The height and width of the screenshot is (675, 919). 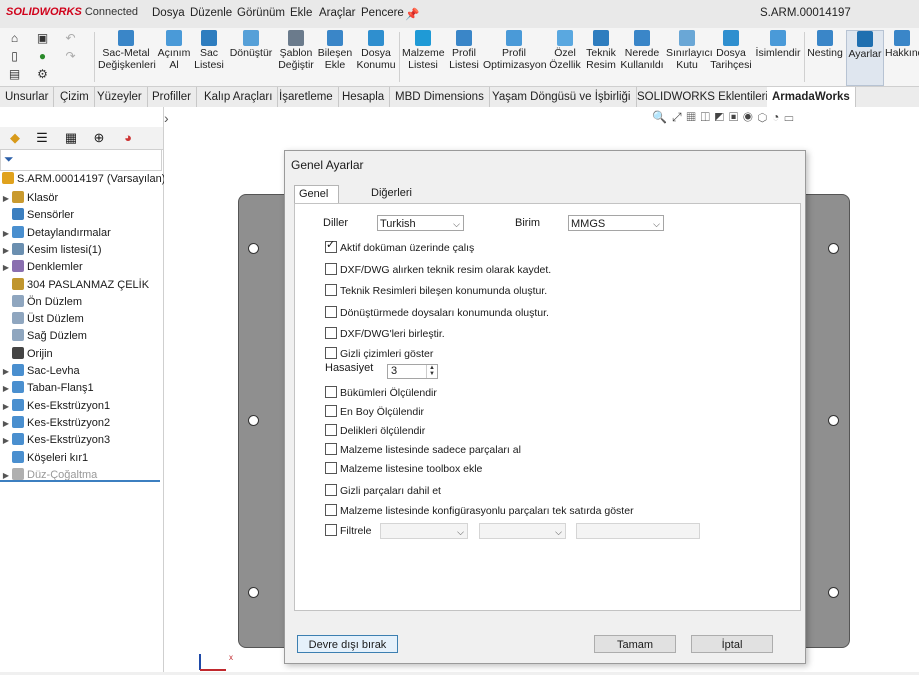 What do you see at coordinates (616, 223) in the screenshot?
I see `unit-select: MMGS ⌵` at bounding box center [616, 223].